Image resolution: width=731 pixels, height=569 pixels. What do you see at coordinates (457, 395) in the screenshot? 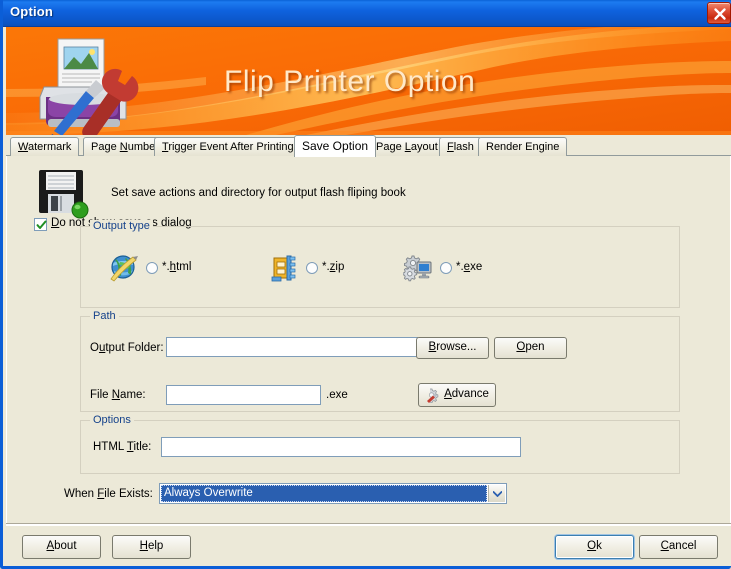
I see `advance-button: Advance` at bounding box center [457, 395].